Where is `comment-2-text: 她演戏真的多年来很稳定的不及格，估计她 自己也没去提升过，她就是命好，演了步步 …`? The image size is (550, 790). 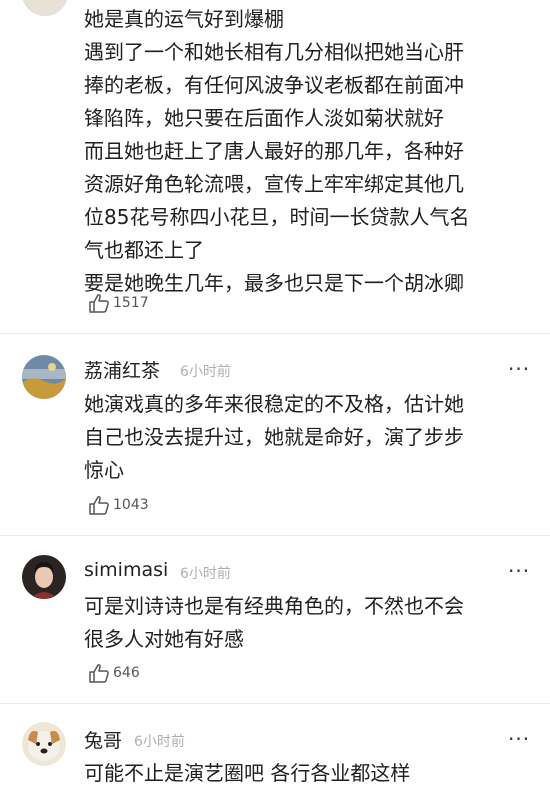 comment-2-text: 她演戏真的多年来很稳定的不及格，估计她 自己也没去提升过，她就是命好，演了步步 … is located at coordinates (309, 437).